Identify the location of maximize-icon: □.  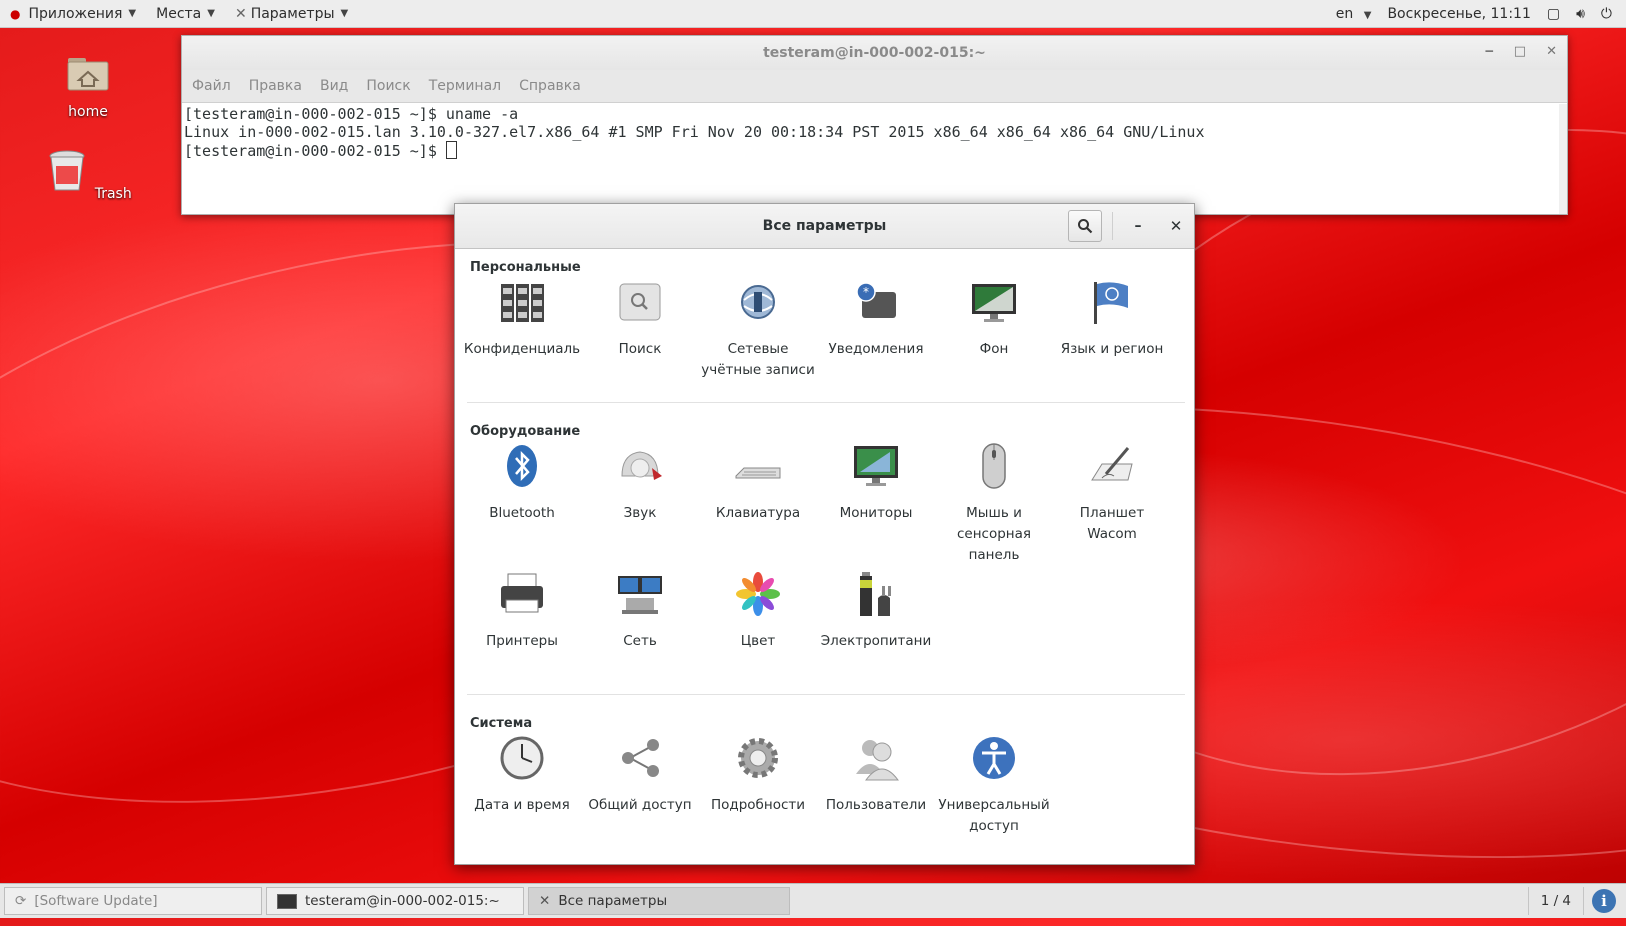
(1520, 51).